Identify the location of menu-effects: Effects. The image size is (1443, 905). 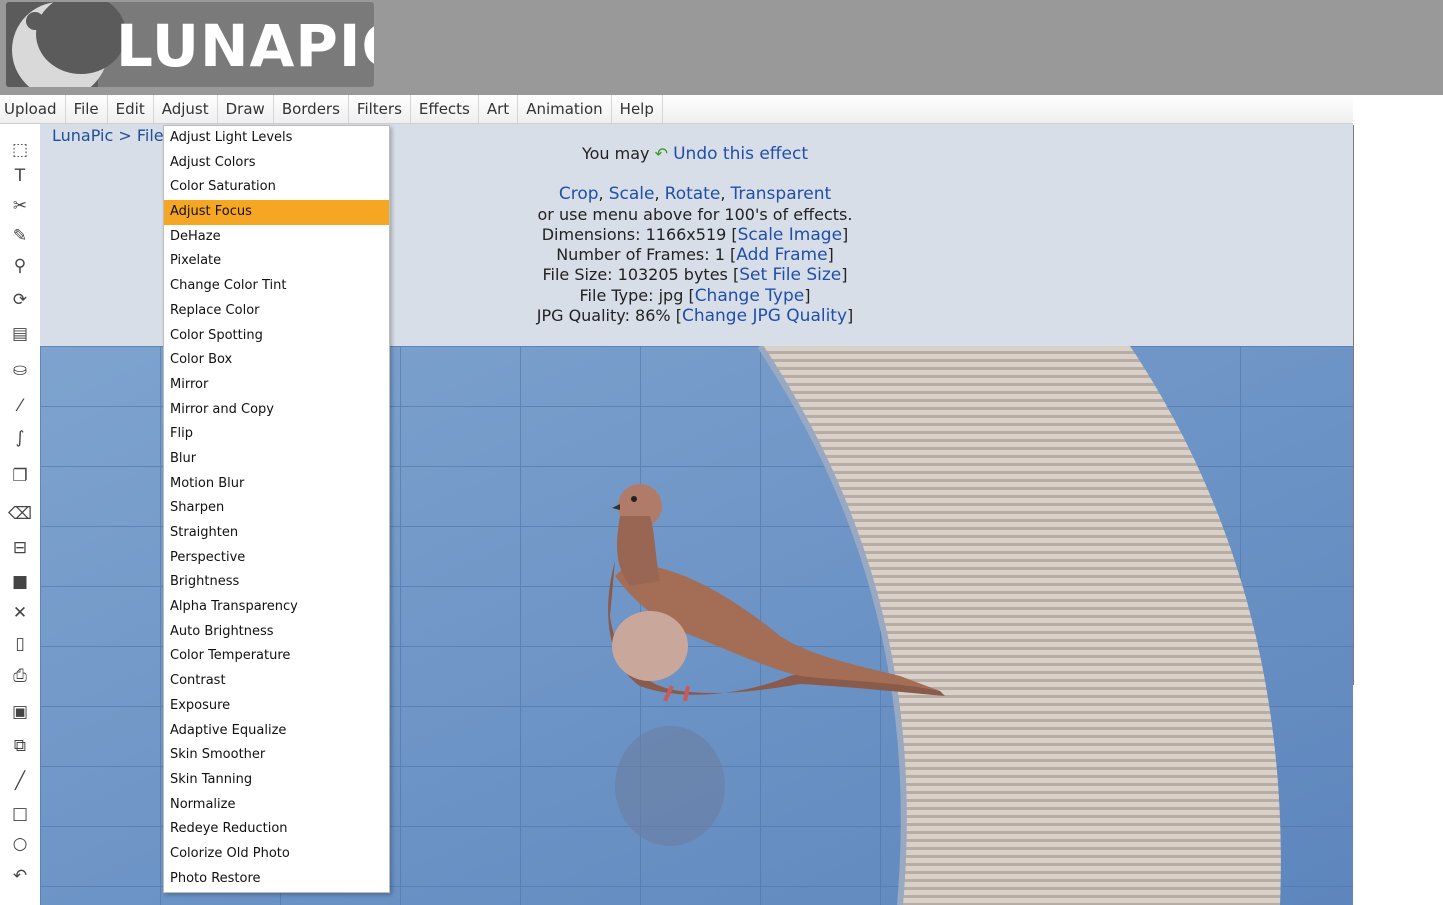
(445, 109).